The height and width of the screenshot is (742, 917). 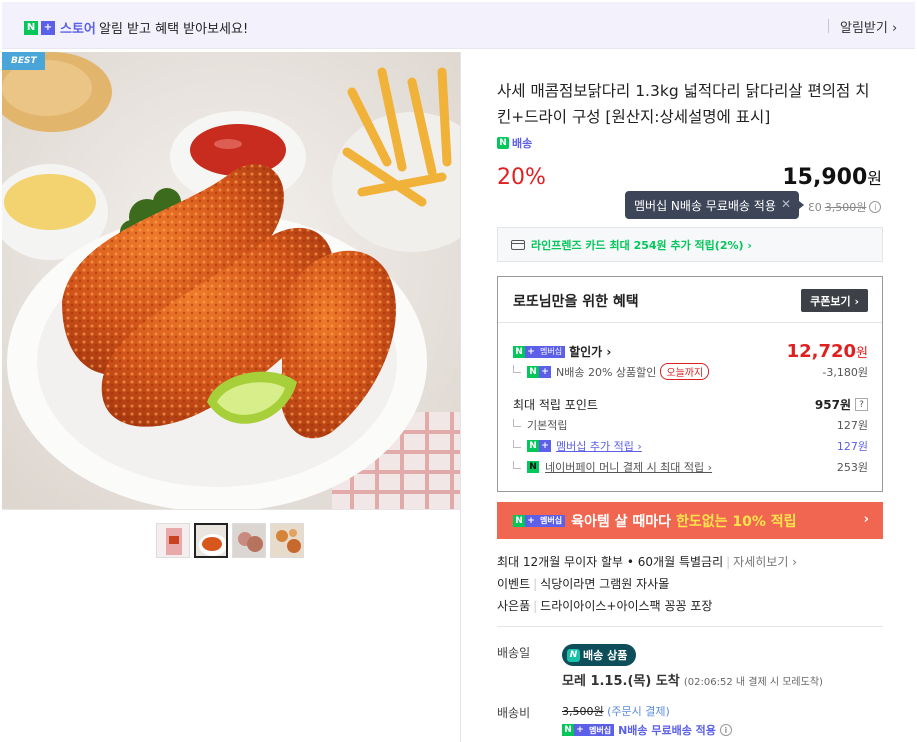 What do you see at coordinates (514, 713) in the screenshot?
I see `shipping-fee-label: 배송비` at bounding box center [514, 713].